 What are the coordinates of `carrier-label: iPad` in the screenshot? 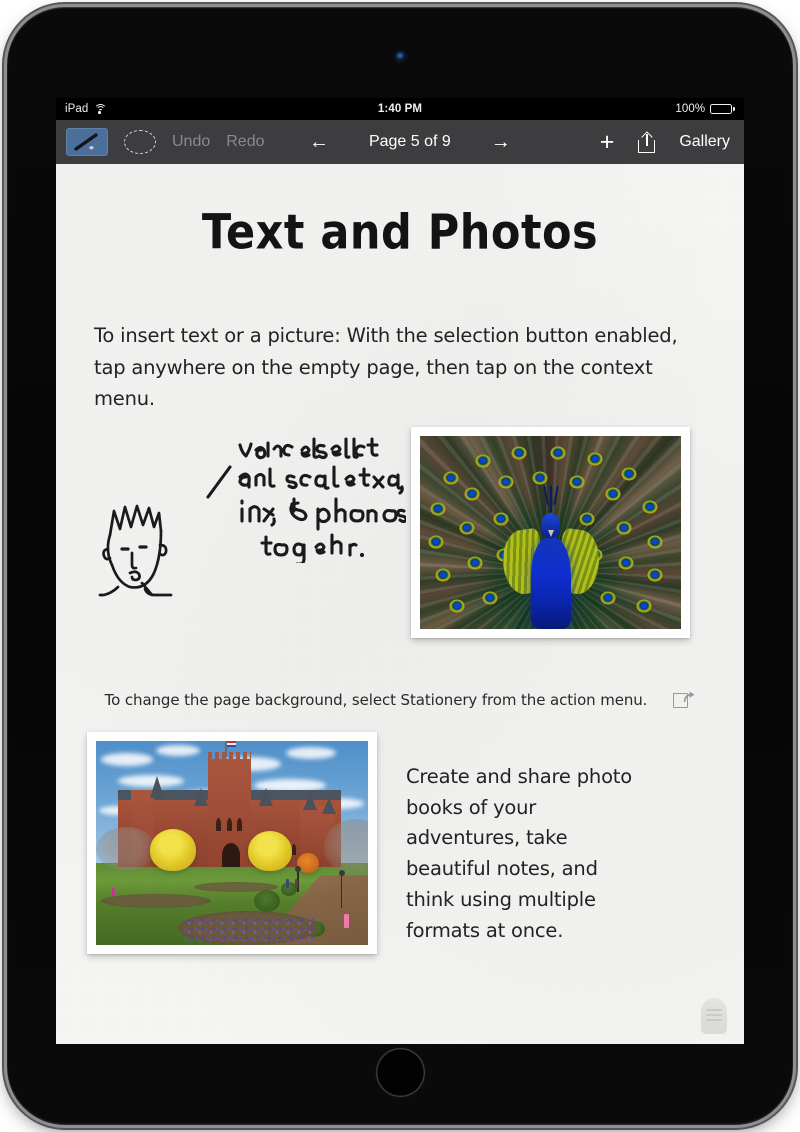 It's located at (77, 109).